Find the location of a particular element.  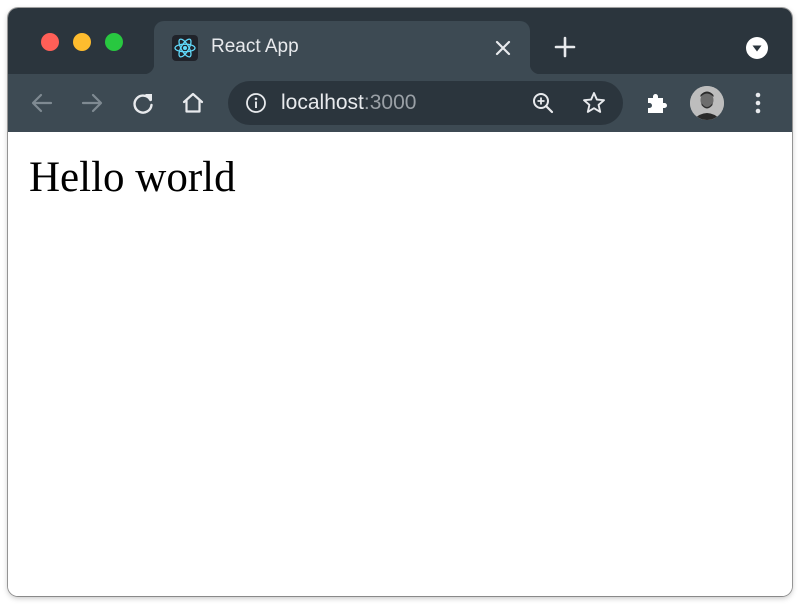

puzzle-icon is located at coordinates (657, 103).